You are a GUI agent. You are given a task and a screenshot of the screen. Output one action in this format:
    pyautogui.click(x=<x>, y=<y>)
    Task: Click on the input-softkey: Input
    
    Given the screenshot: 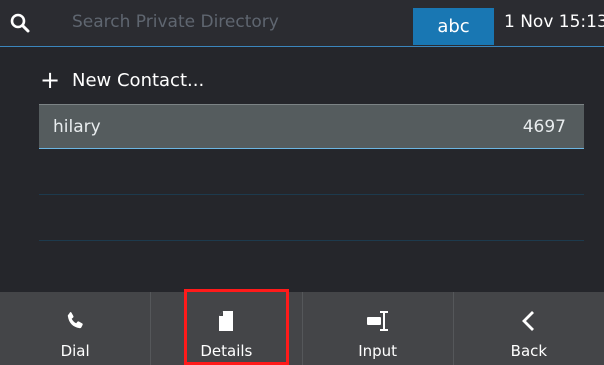 What is the action you would take?
    pyautogui.click(x=378, y=328)
    